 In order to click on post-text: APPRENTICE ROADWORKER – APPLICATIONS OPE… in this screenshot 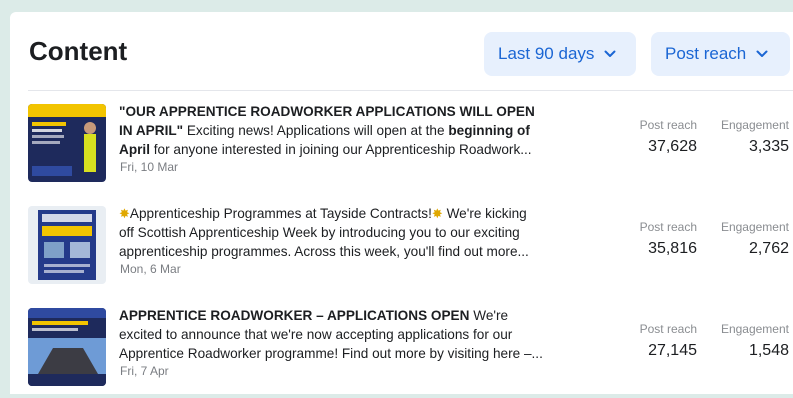, I will do `click(331, 334)`.